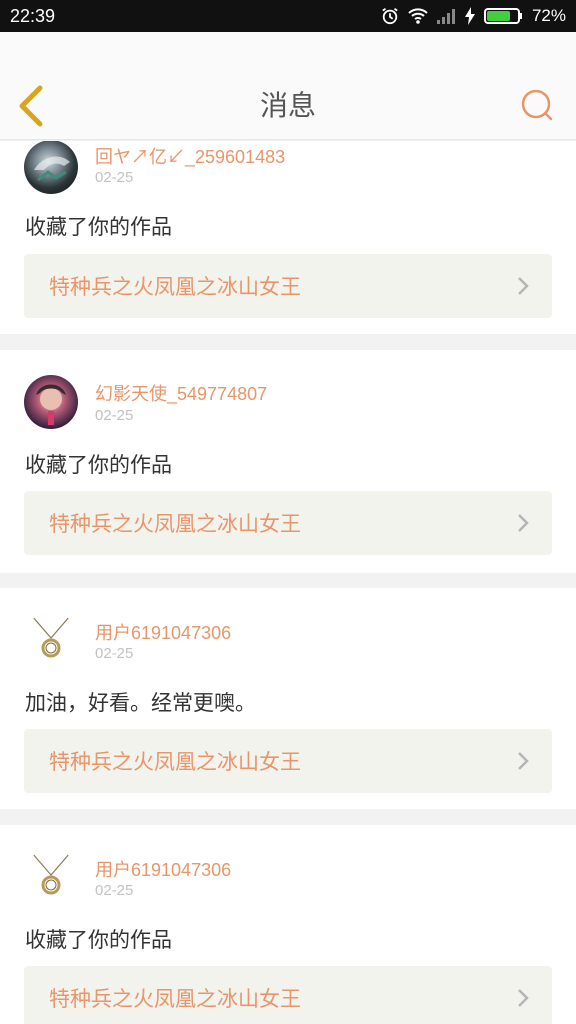  I want to click on battery-percent: 72%, so click(548, 15).